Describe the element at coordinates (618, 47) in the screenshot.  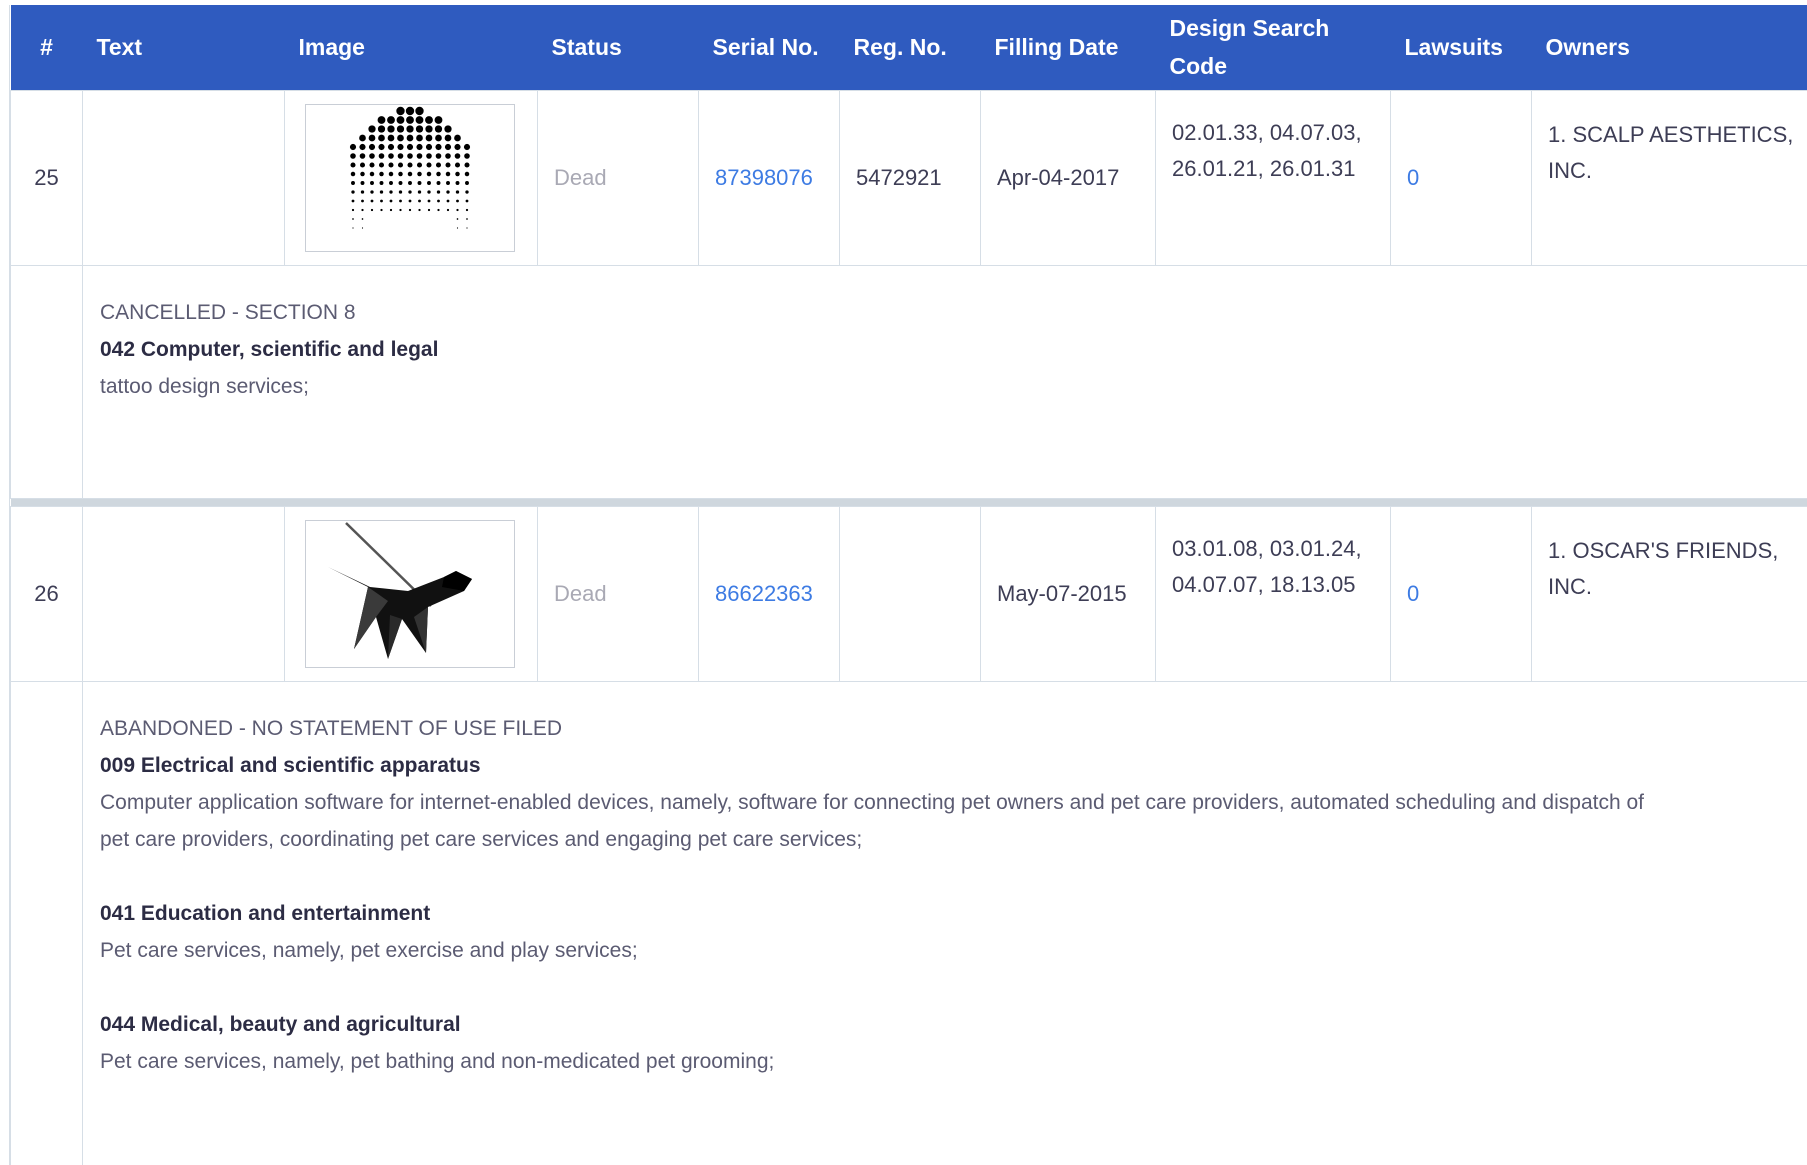
I see `col-header-status: Status` at that location.